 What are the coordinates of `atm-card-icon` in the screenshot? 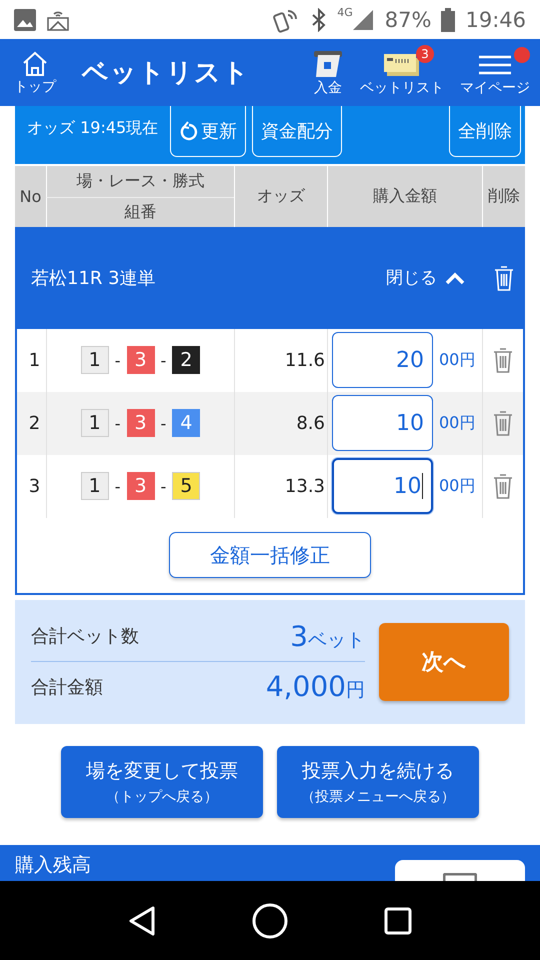 It's located at (328, 63).